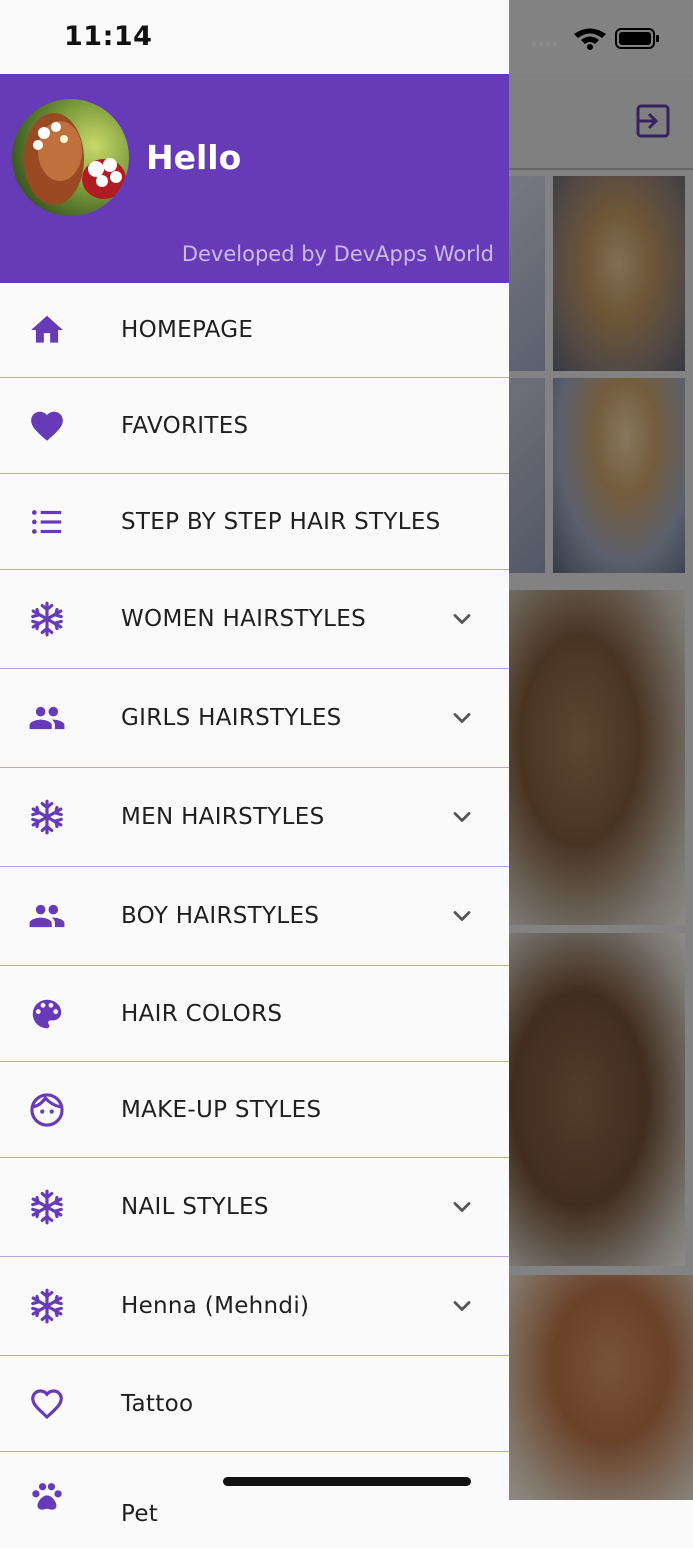 The height and width of the screenshot is (1548, 693). Describe the element at coordinates (187, 330) in the screenshot. I see `menu-item-label: HOMEPAGE` at that location.